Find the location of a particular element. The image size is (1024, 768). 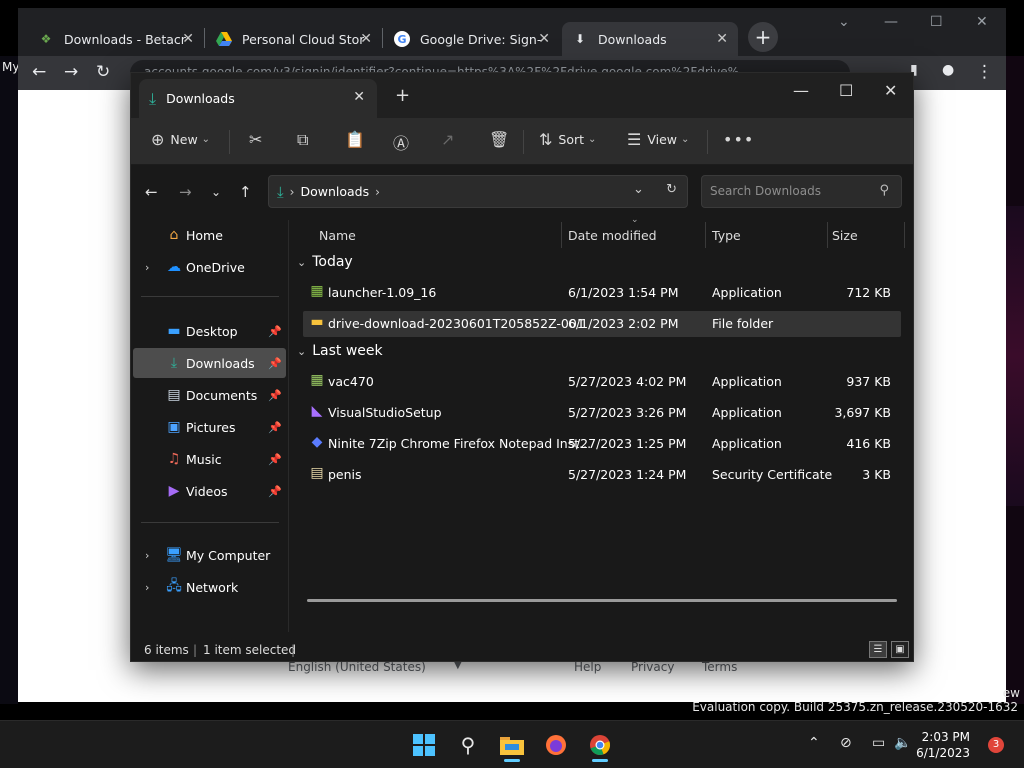

search-button: ⚲ is located at coordinates (468, 745).